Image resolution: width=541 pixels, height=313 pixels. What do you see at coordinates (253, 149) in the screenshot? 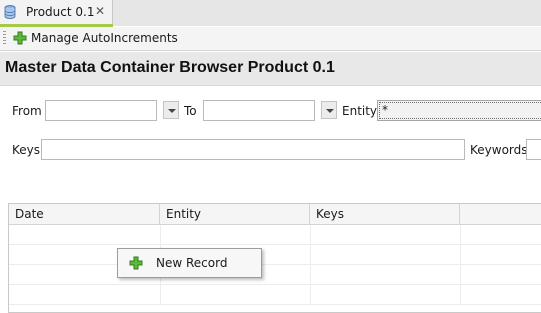
I see `keys-input` at bounding box center [253, 149].